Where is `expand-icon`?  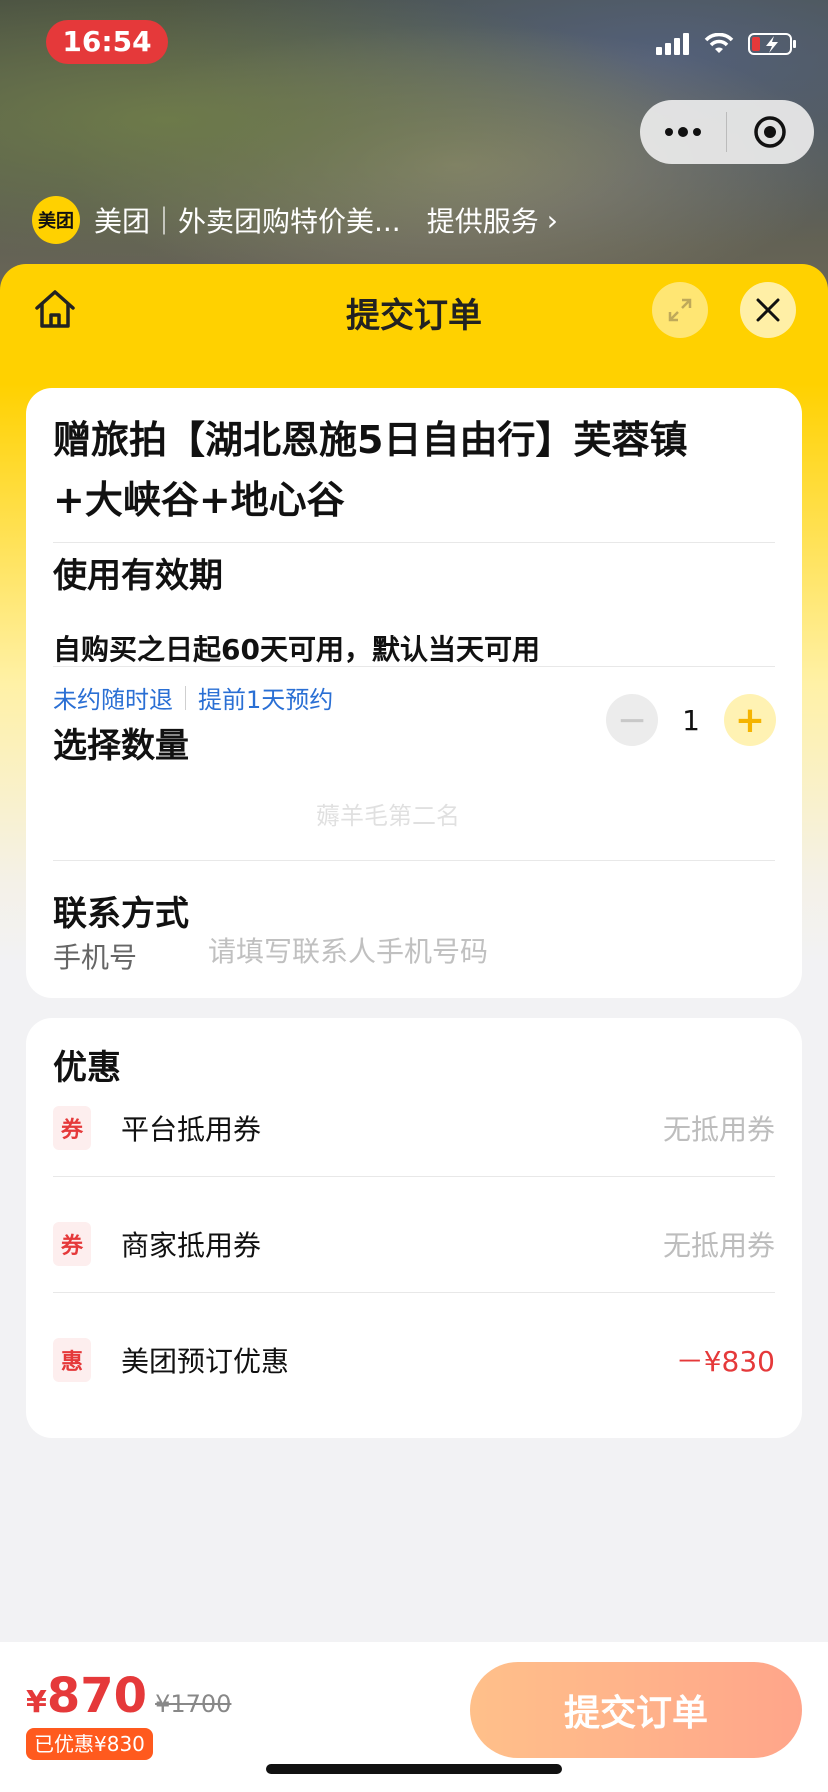
expand-icon is located at coordinates (680, 310).